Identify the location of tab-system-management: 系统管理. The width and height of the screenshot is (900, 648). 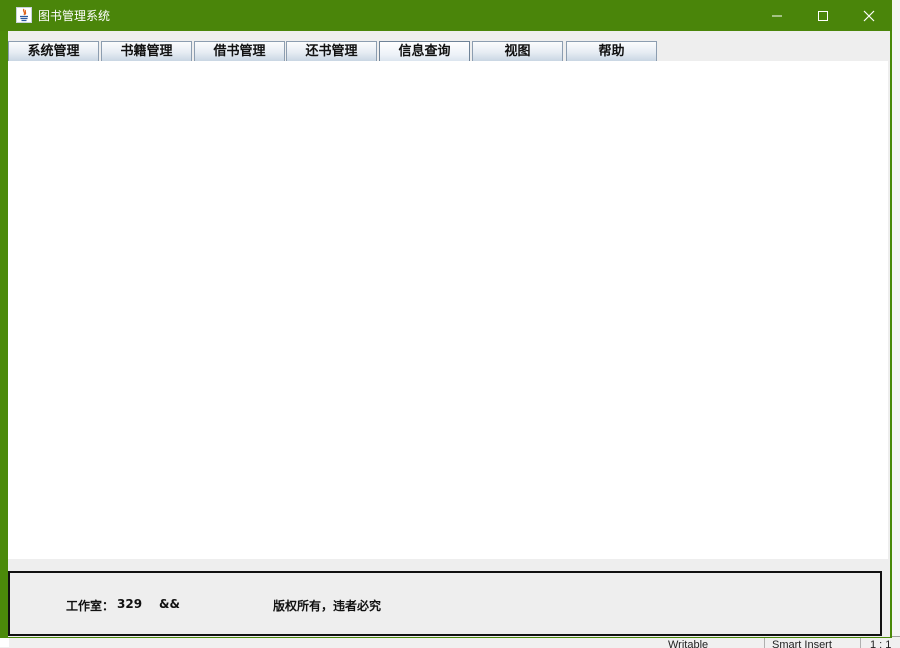
(53, 51).